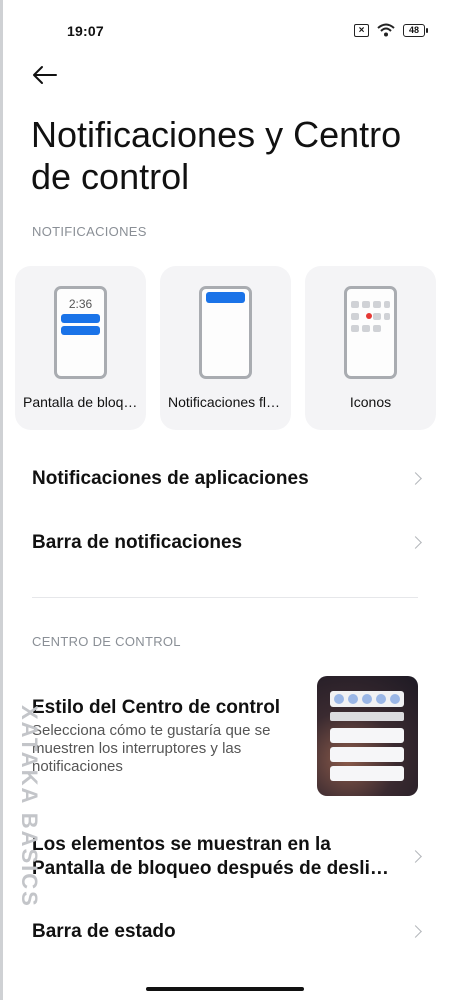 This screenshot has height=1000, width=450. Describe the element at coordinates (212, 868) in the screenshot. I see `label-line-2: Pantalla de bloqueo después de deslizar` at that location.